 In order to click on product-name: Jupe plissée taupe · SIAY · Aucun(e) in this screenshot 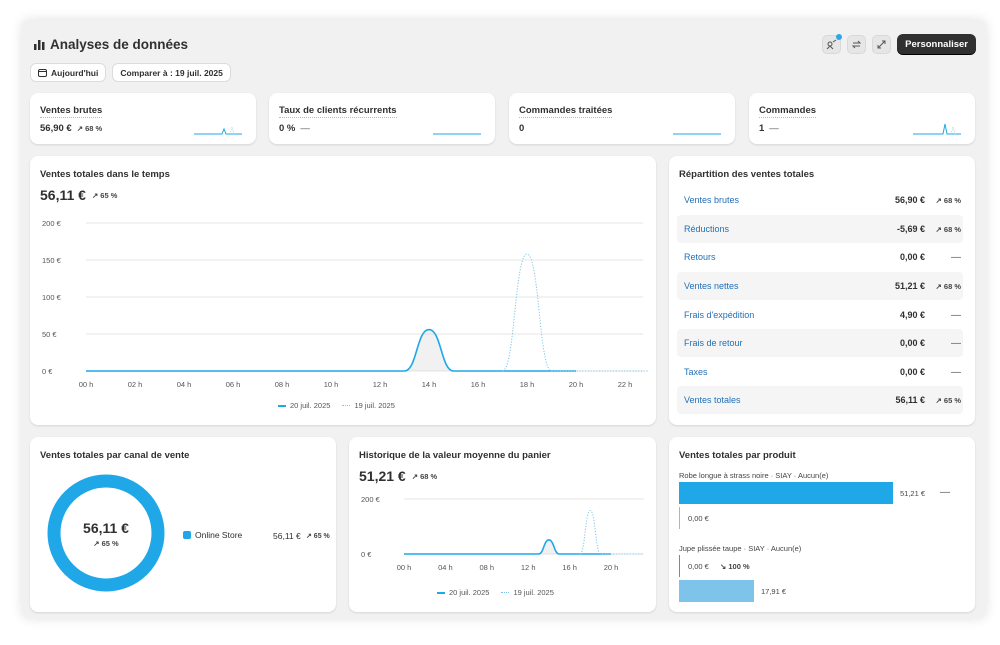, I will do `click(740, 548)`.